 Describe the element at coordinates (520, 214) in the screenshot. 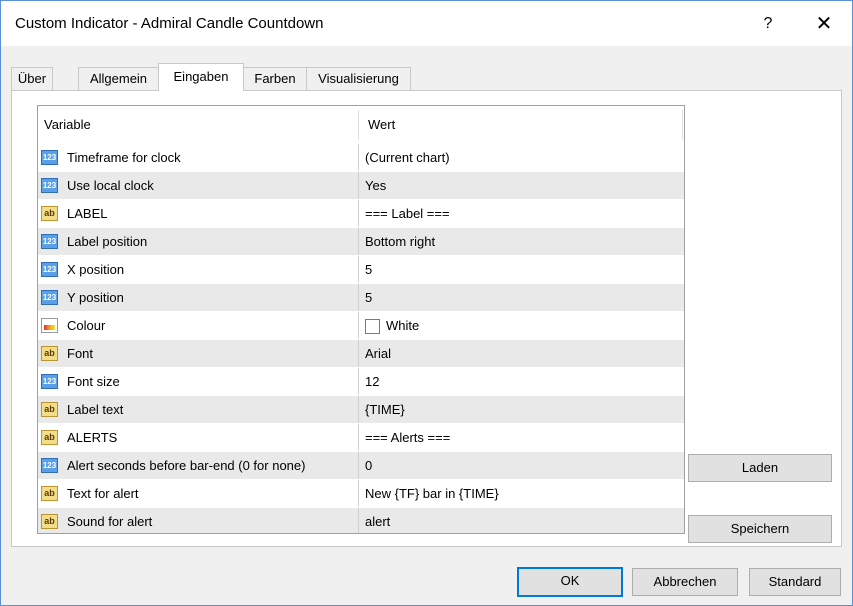

I see `value-cell: === Label ===` at that location.